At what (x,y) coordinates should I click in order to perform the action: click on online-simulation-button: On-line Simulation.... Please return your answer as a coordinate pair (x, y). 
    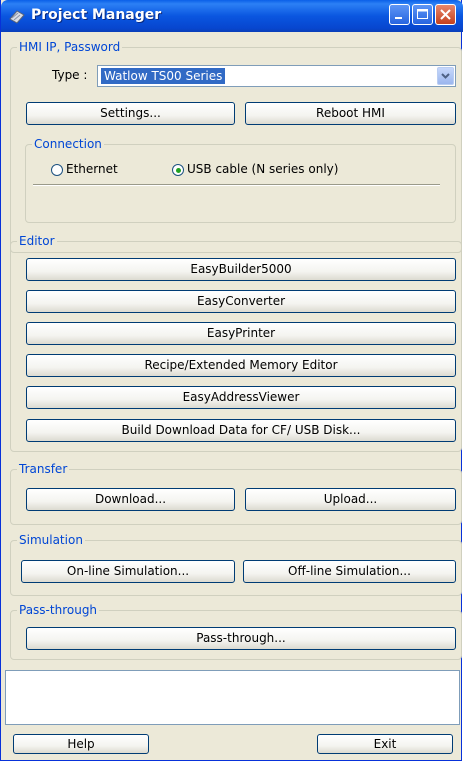
    Looking at the image, I should click on (128, 571).